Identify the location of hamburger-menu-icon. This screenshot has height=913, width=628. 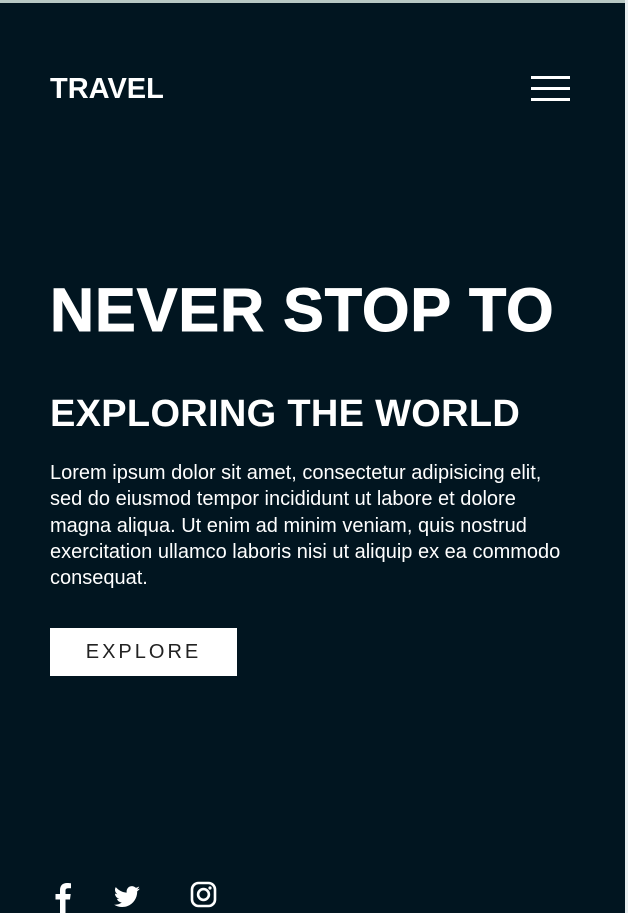
(551, 90).